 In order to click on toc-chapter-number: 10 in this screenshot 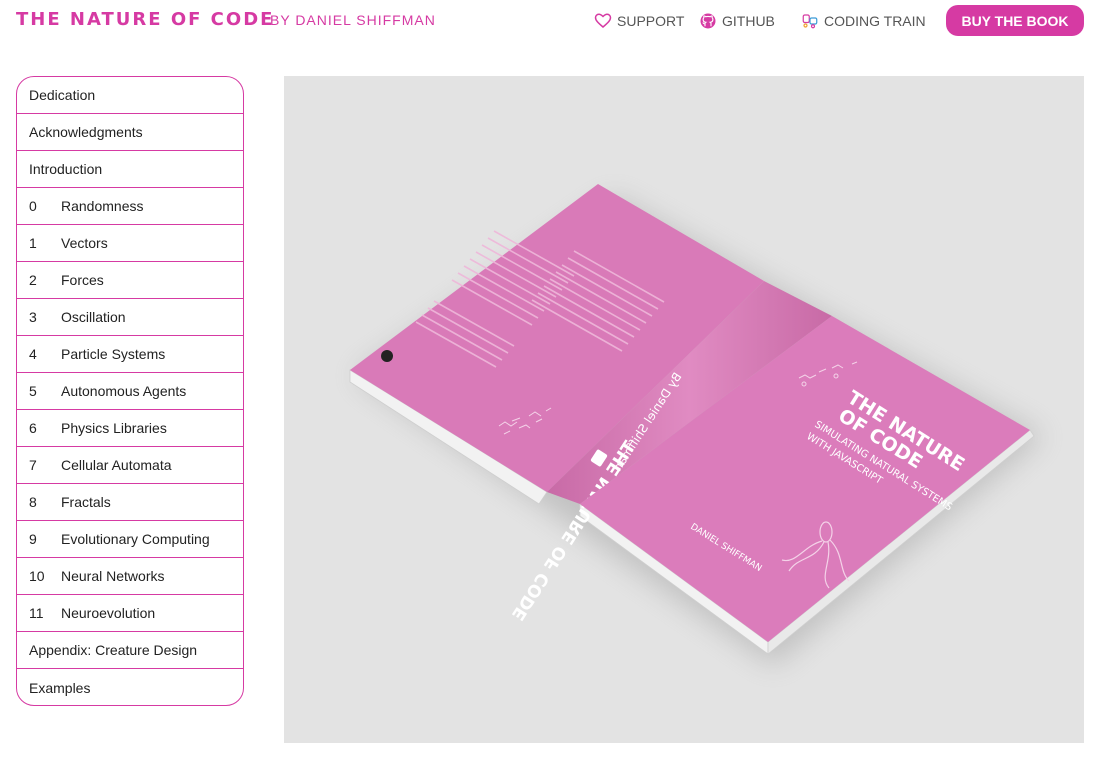, I will do `click(37, 576)`.